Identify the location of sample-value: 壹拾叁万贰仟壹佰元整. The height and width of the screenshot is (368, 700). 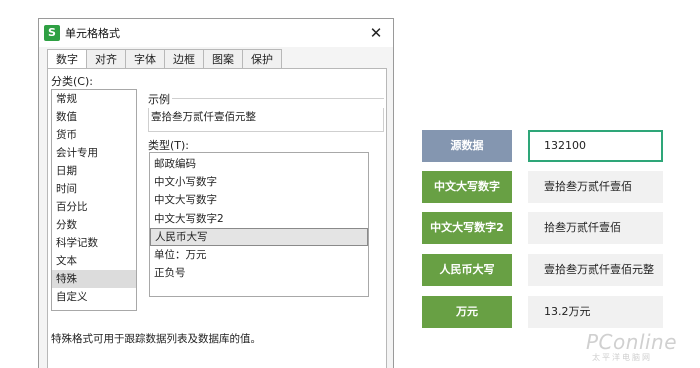
(266, 120).